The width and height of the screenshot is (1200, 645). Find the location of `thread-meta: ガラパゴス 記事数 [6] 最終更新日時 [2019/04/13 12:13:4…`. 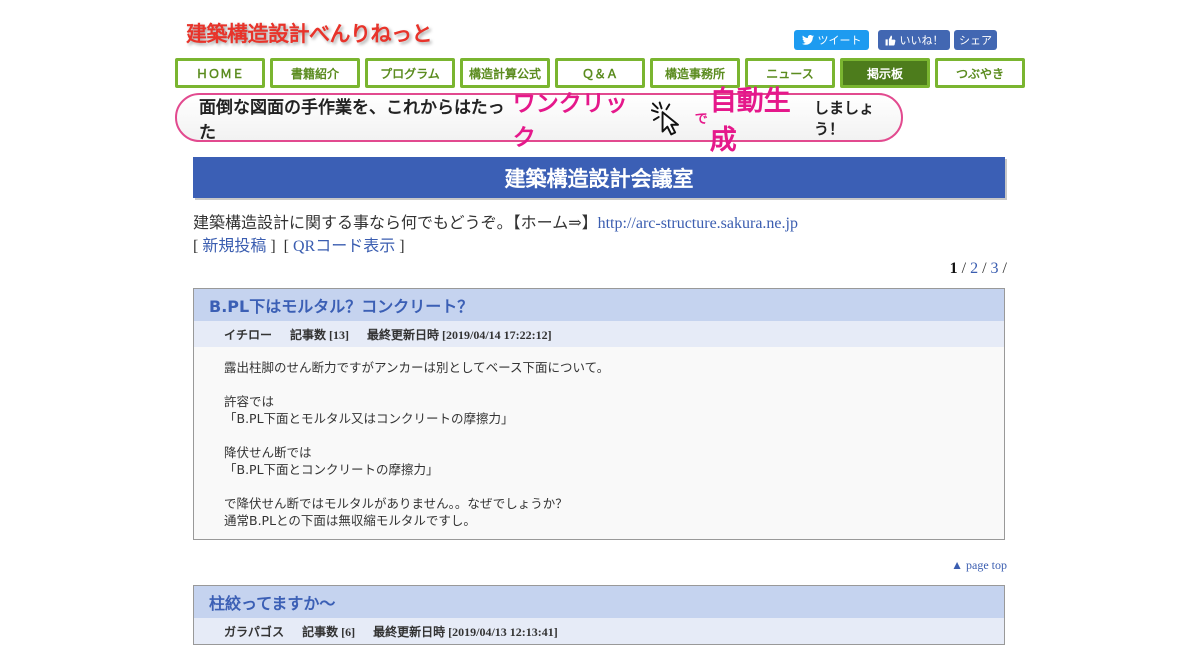

thread-meta: ガラパゴス 記事数 [6] 最終更新日時 [2019/04/13 12:13:4… is located at coordinates (599, 631).